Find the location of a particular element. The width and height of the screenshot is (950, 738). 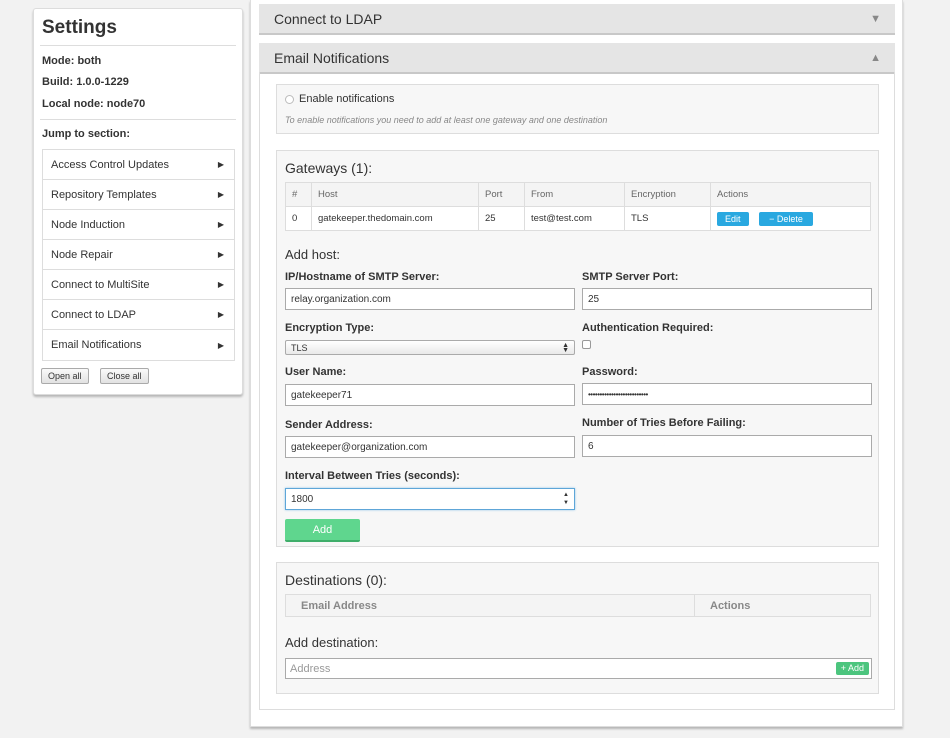

nav-item-email-notifications: Email Notifications ▶ is located at coordinates (138, 345).